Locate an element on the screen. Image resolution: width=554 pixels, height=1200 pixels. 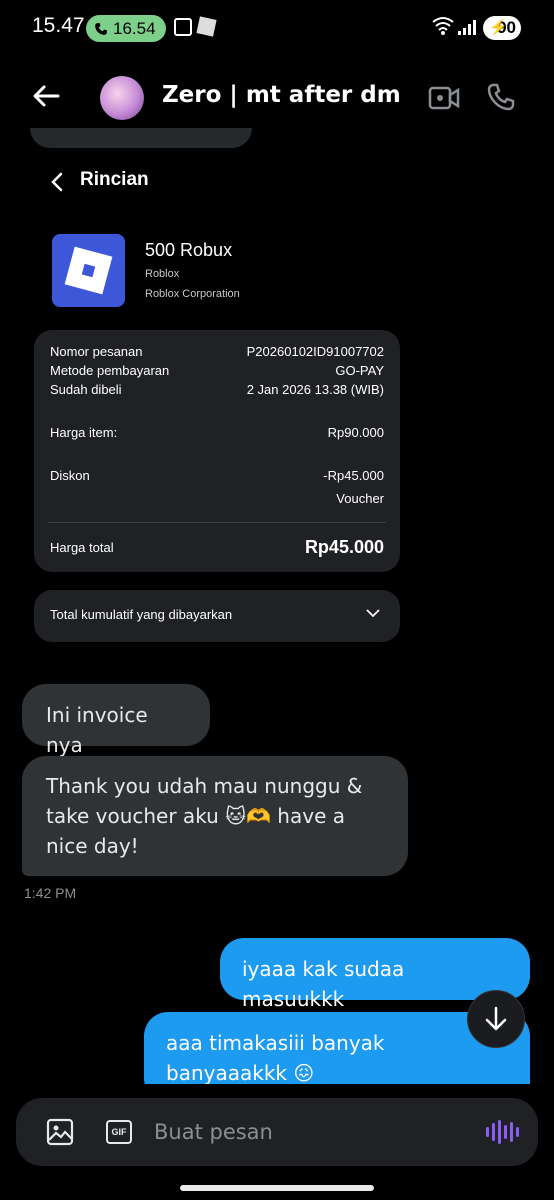
call-duration: 16.54 is located at coordinates (134, 28).